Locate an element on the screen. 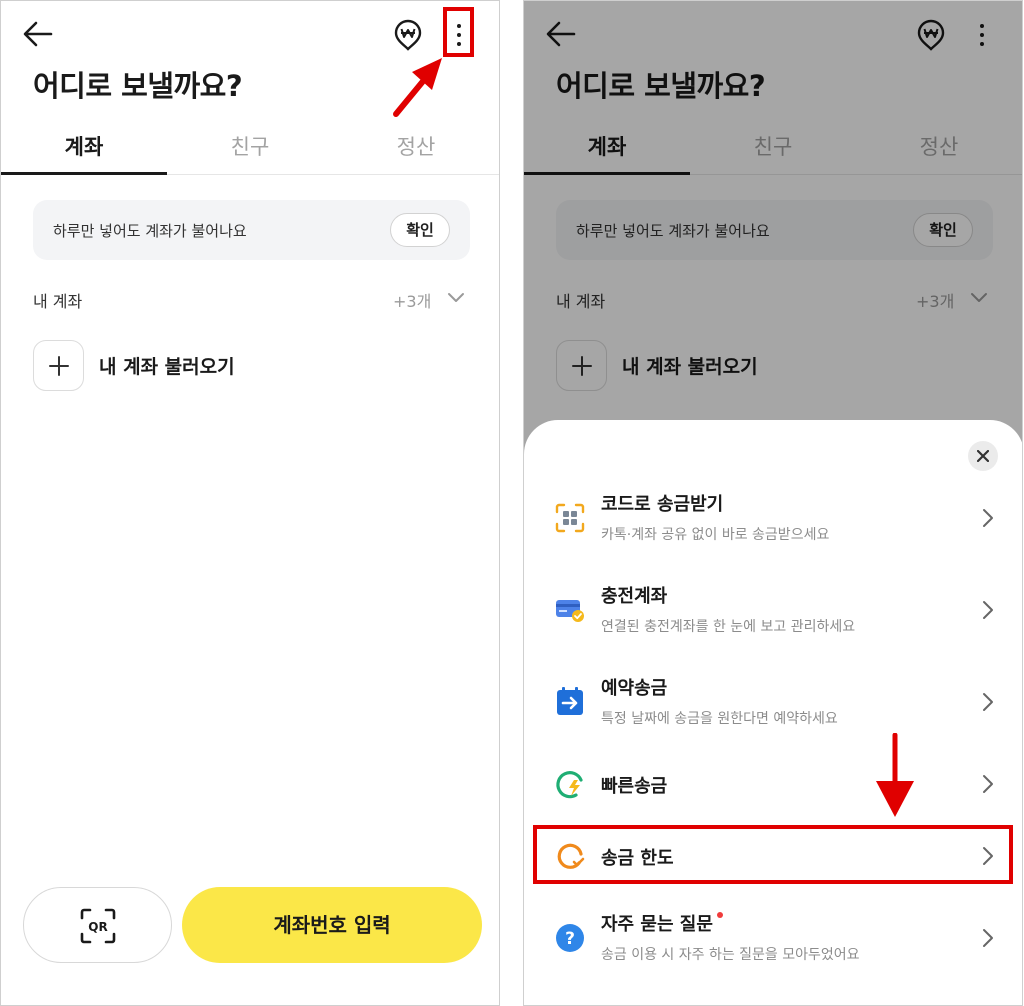 The height and width of the screenshot is (1006, 1024). tab-bar: 계좌 친구 정산 is located at coordinates (250, 147).